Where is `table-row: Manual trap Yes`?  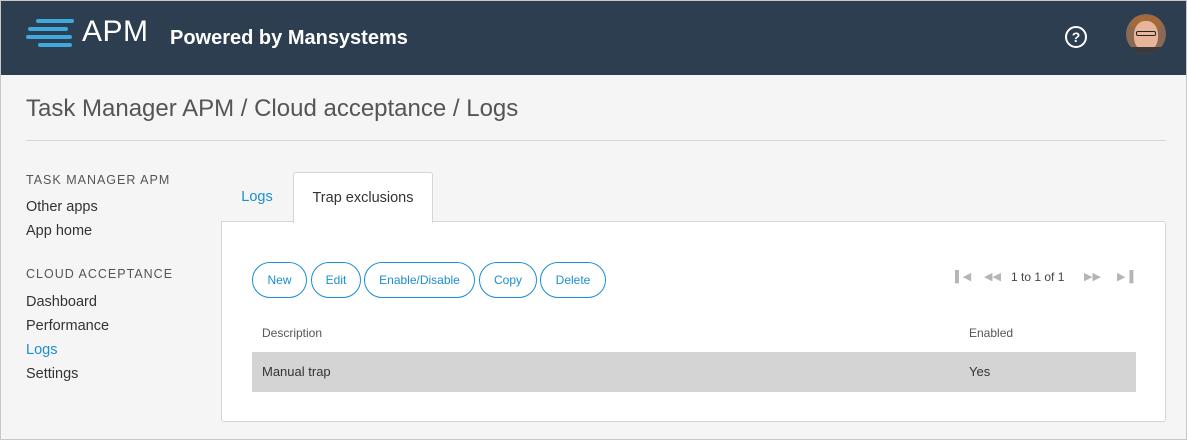
table-row: Manual trap Yes is located at coordinates (694, 372).